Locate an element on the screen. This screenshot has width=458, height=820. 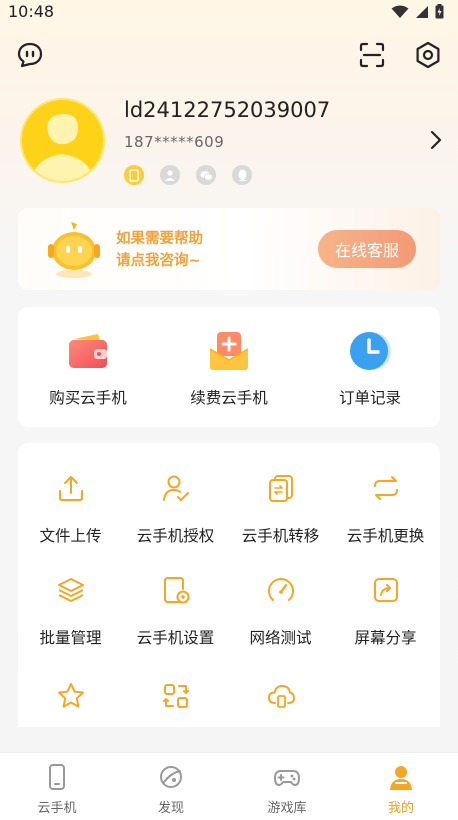
authorize-tool: 云手机授权 is located at coordinates (175, 494).